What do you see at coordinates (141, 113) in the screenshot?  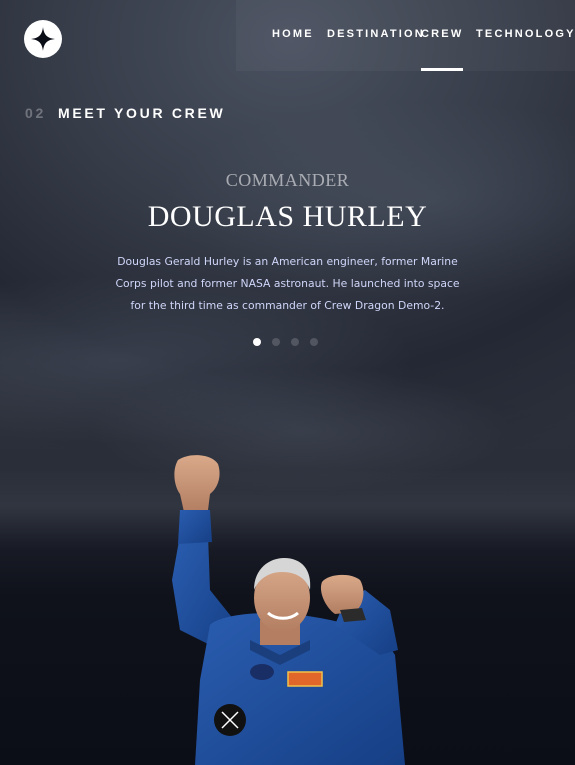 I see `section-title: MEET YOUR CREW` at bounding box center [141, 113].